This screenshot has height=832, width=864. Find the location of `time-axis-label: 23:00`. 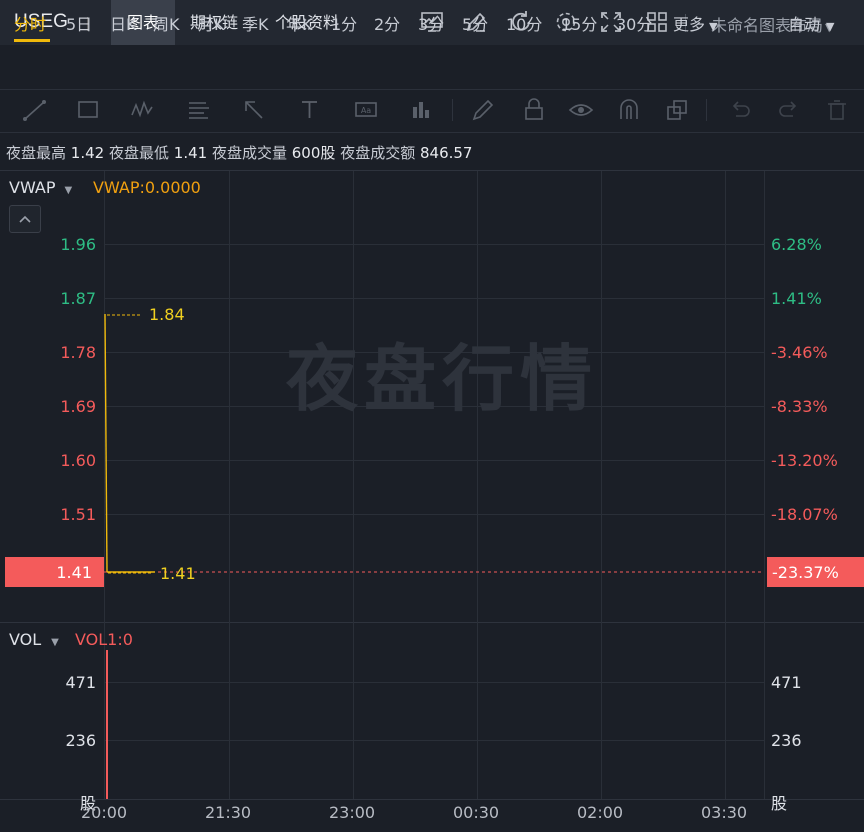

time-axis-label: 23:00 is located at coordinates (352, 812).